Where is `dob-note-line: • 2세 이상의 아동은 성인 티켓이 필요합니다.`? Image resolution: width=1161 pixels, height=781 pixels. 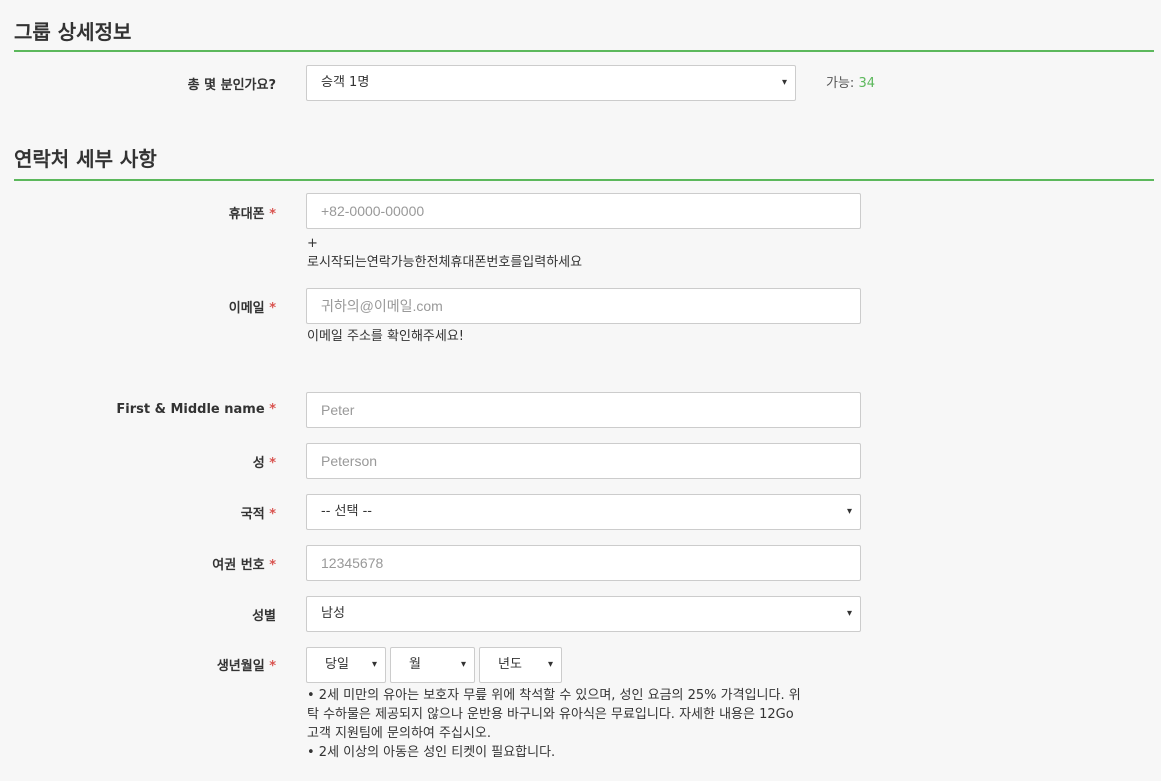 dob-note-line: • 2세 이상의 아동은 성인 티켓이 필요합니다. is located at coordinates (431, 752).